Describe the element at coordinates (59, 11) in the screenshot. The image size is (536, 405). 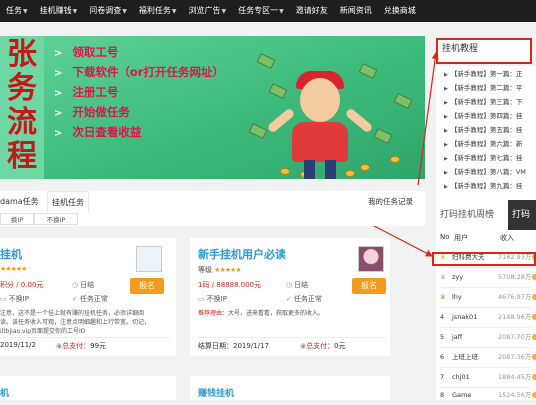
I see `nav-item-earn: 挂机赚钱▼` at that location.